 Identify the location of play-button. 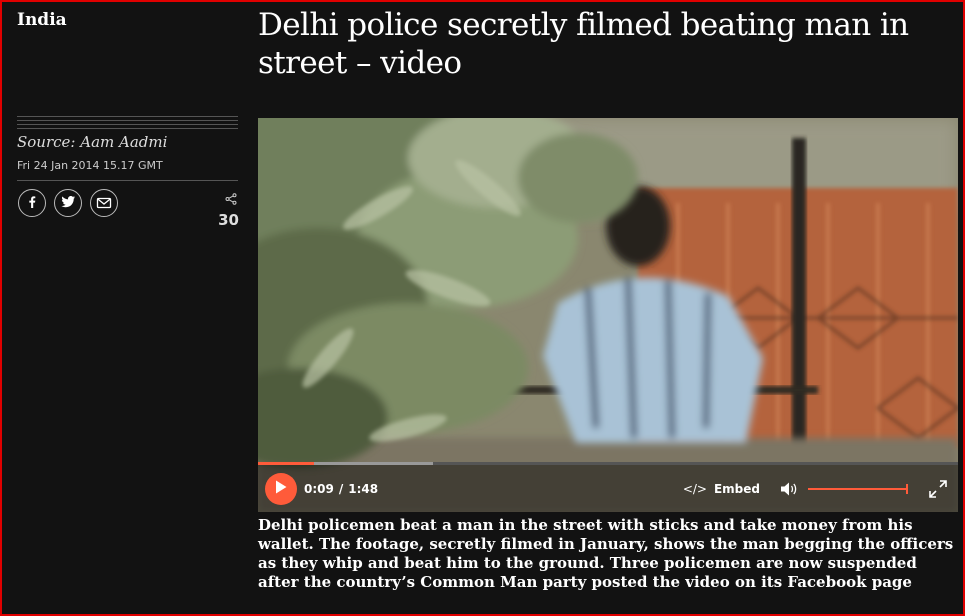
(281, 488).